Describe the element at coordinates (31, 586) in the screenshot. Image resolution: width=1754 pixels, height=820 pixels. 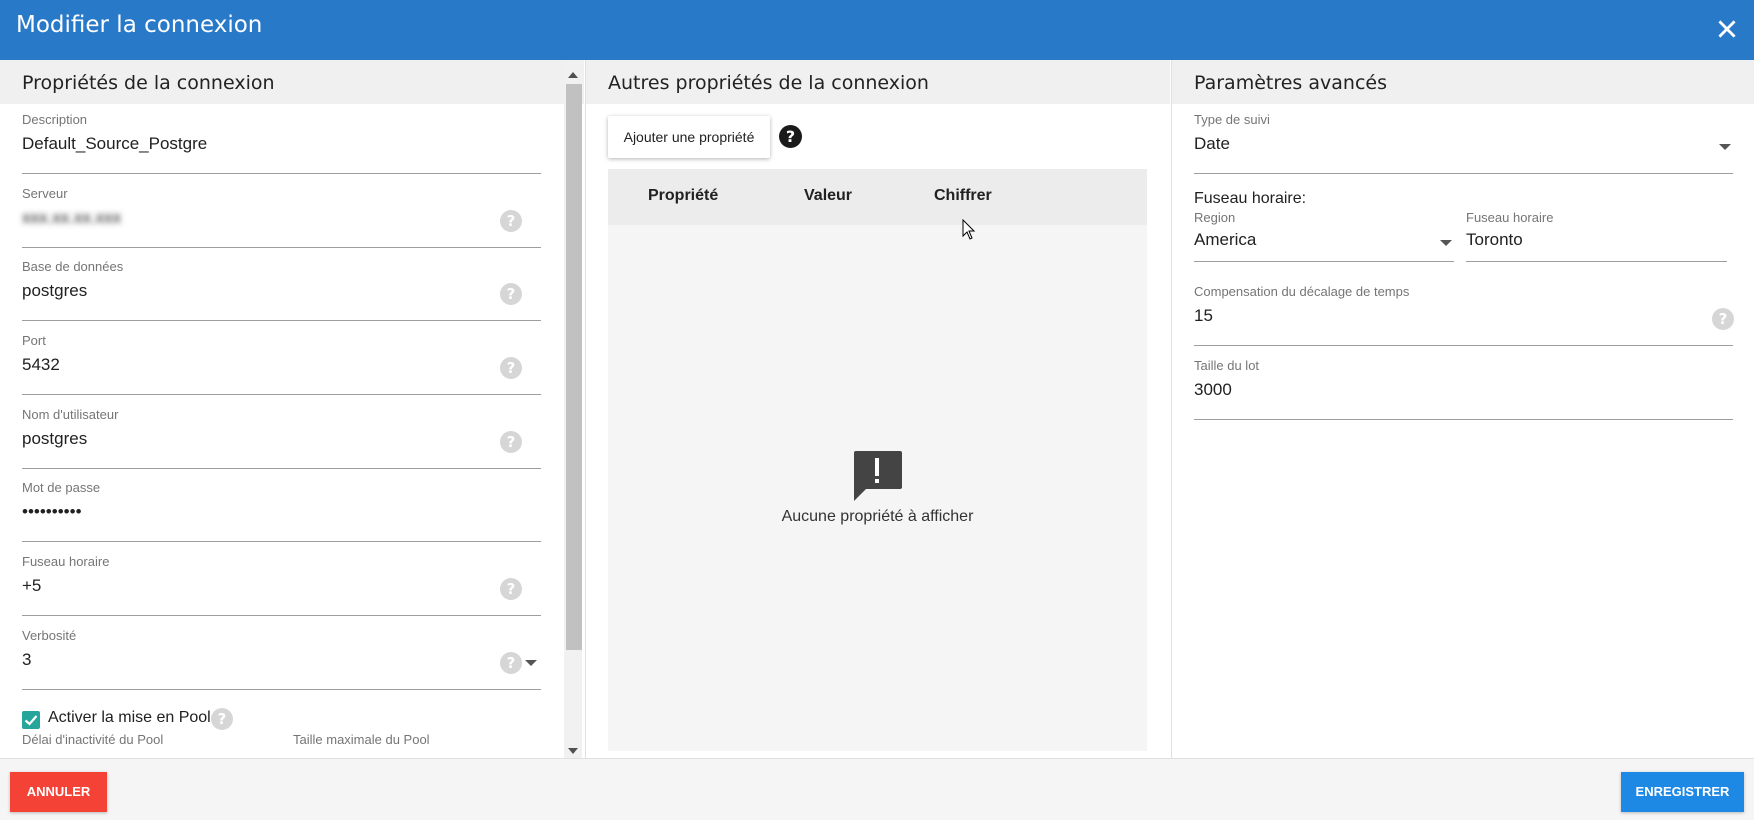
I see `timezone-value: +5` at that location.